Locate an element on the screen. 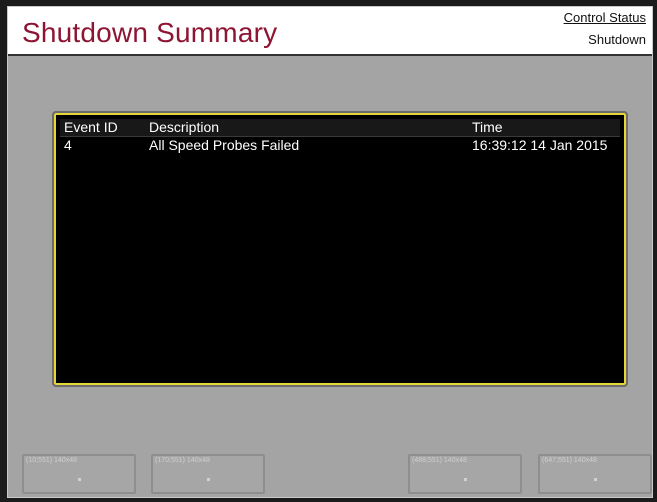 The height and width of the screenshot is (502, 657). column-header-description: Description is located at coordinates (184, 127).